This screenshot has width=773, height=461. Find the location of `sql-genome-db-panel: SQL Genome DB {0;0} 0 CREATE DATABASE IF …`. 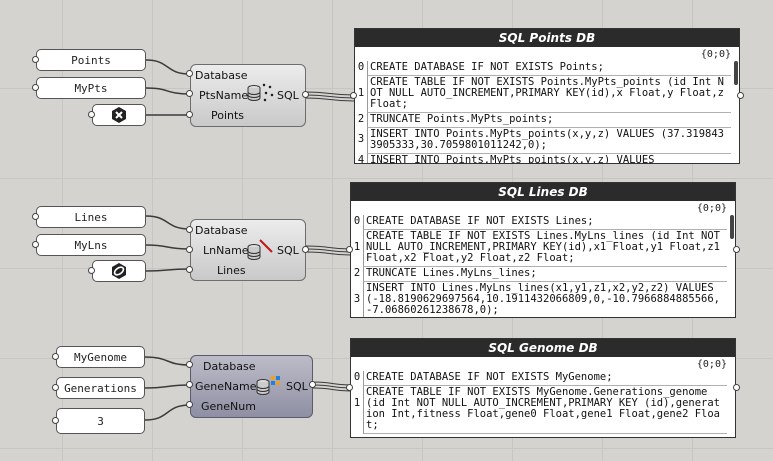

sql-genome-db-panel: SQL Genome DB {0;0} 0 CREATE DATABASE IF … is located at coordinates (543, 388).